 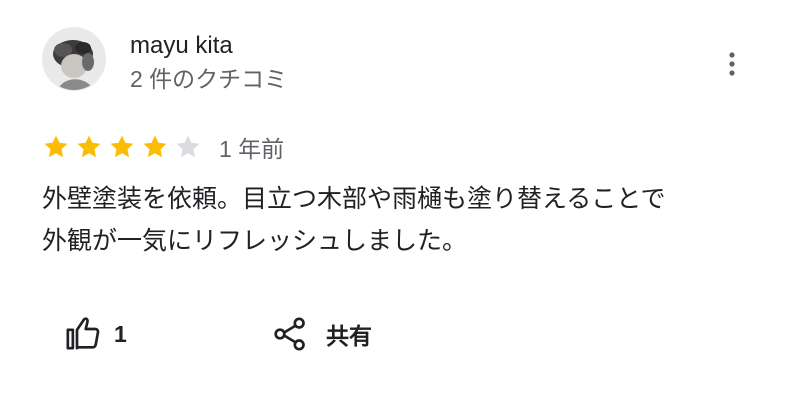 I want to click on avatar, so click(x=74, y=59).